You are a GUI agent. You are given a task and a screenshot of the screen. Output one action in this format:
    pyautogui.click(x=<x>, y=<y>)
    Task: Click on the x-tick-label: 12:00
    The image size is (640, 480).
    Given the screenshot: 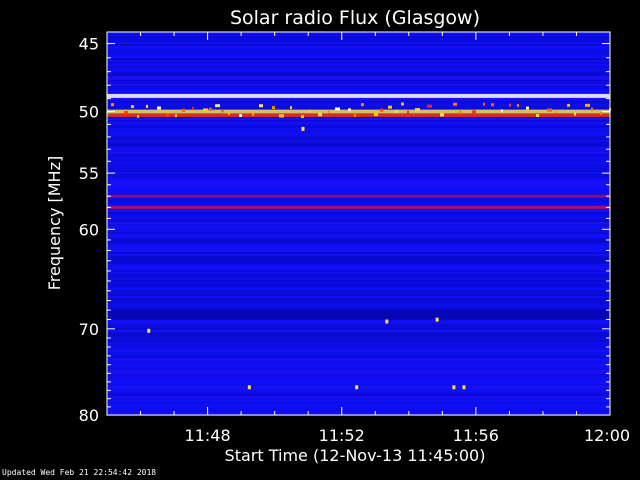 What is the action you would take?
    pyautogui.click(x=607, y=435)
    